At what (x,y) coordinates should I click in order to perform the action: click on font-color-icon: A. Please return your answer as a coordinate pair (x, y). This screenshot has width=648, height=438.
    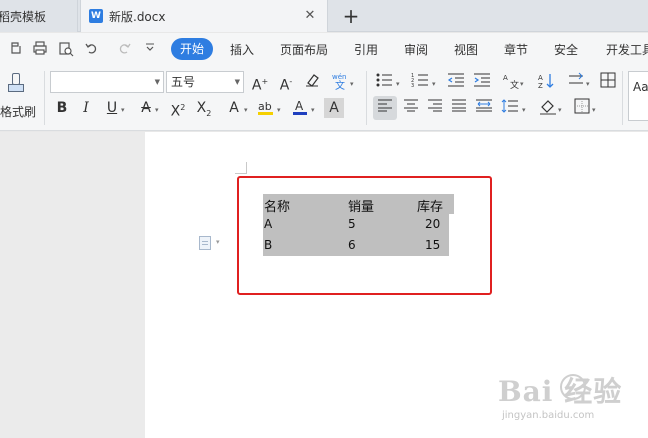
    Looking at the image, I should click on (300, 108).